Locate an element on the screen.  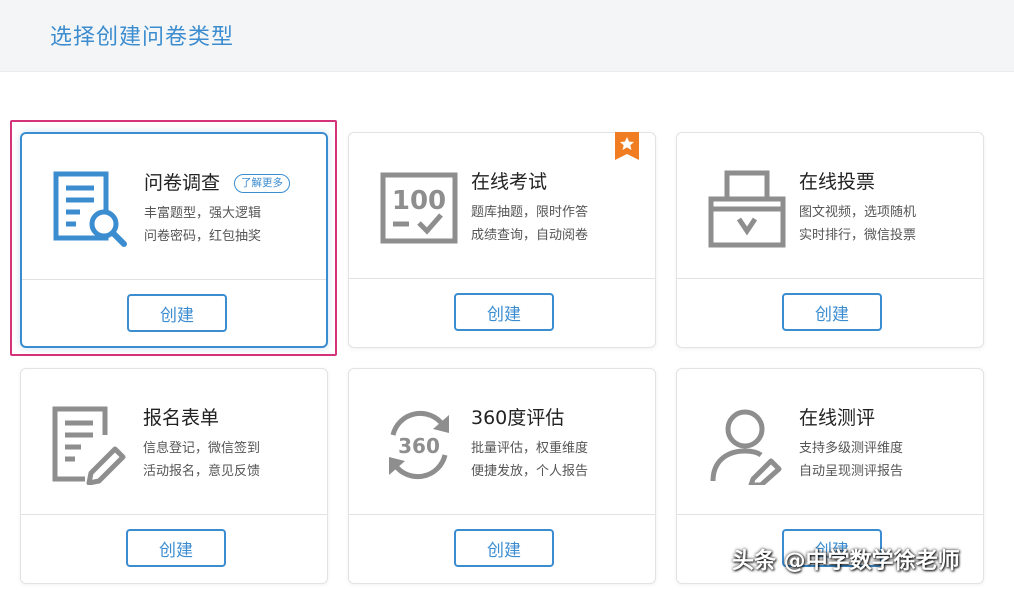
card-title: 在线投票 is located at coordinates (837, 182).